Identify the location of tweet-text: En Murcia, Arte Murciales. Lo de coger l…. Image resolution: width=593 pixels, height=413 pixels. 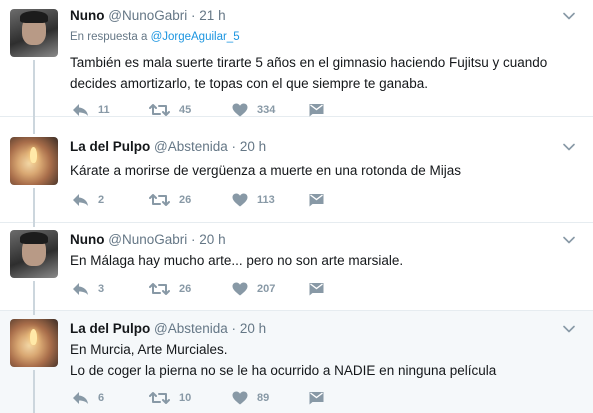
(320, 360).